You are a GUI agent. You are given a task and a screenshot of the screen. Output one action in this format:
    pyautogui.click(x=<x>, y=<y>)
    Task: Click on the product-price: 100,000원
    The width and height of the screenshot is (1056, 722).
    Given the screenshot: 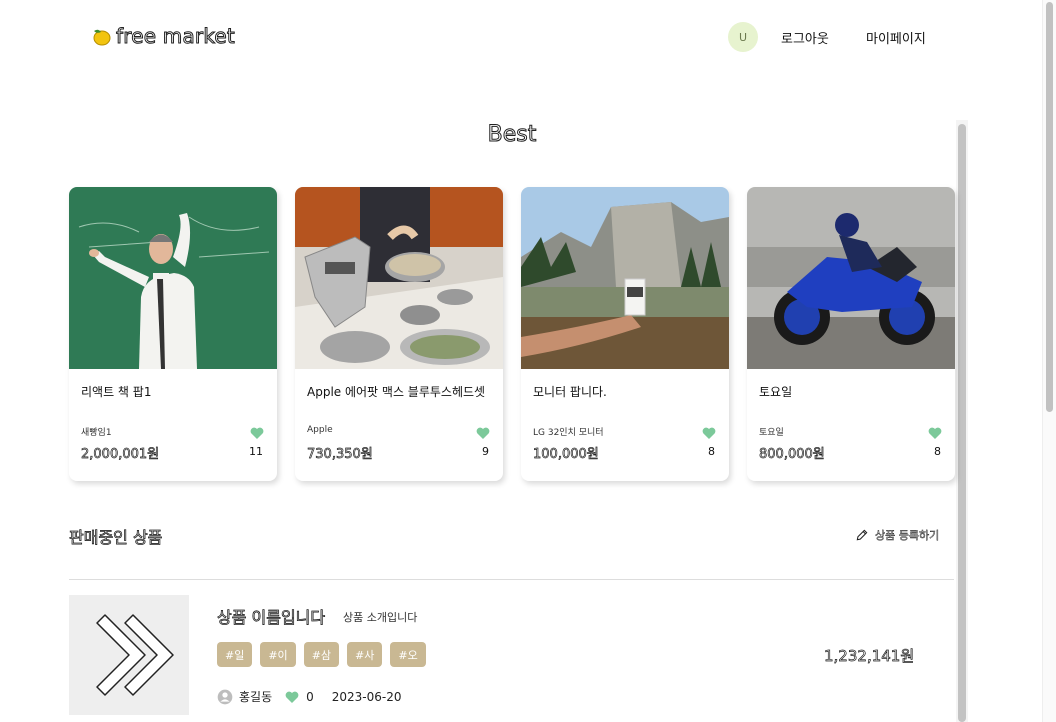 What is the action you would take?
    pyautogui.click(x=566, y=455)
    